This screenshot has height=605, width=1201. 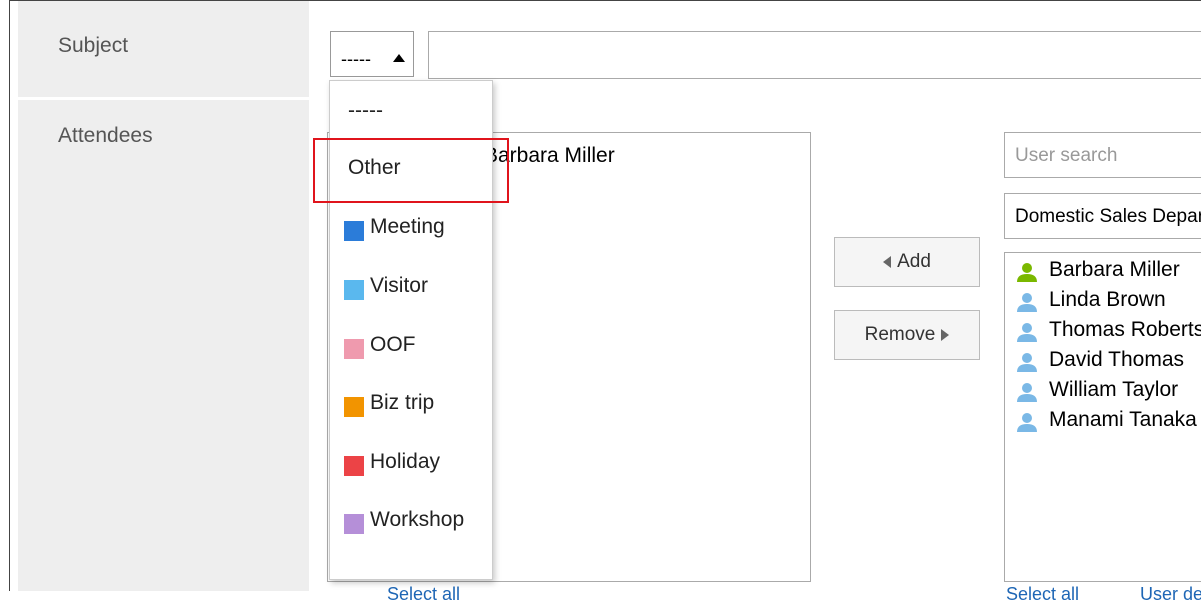 I want to click on dropdown-option-visitor: Visitor, so click(x=411, y=286).